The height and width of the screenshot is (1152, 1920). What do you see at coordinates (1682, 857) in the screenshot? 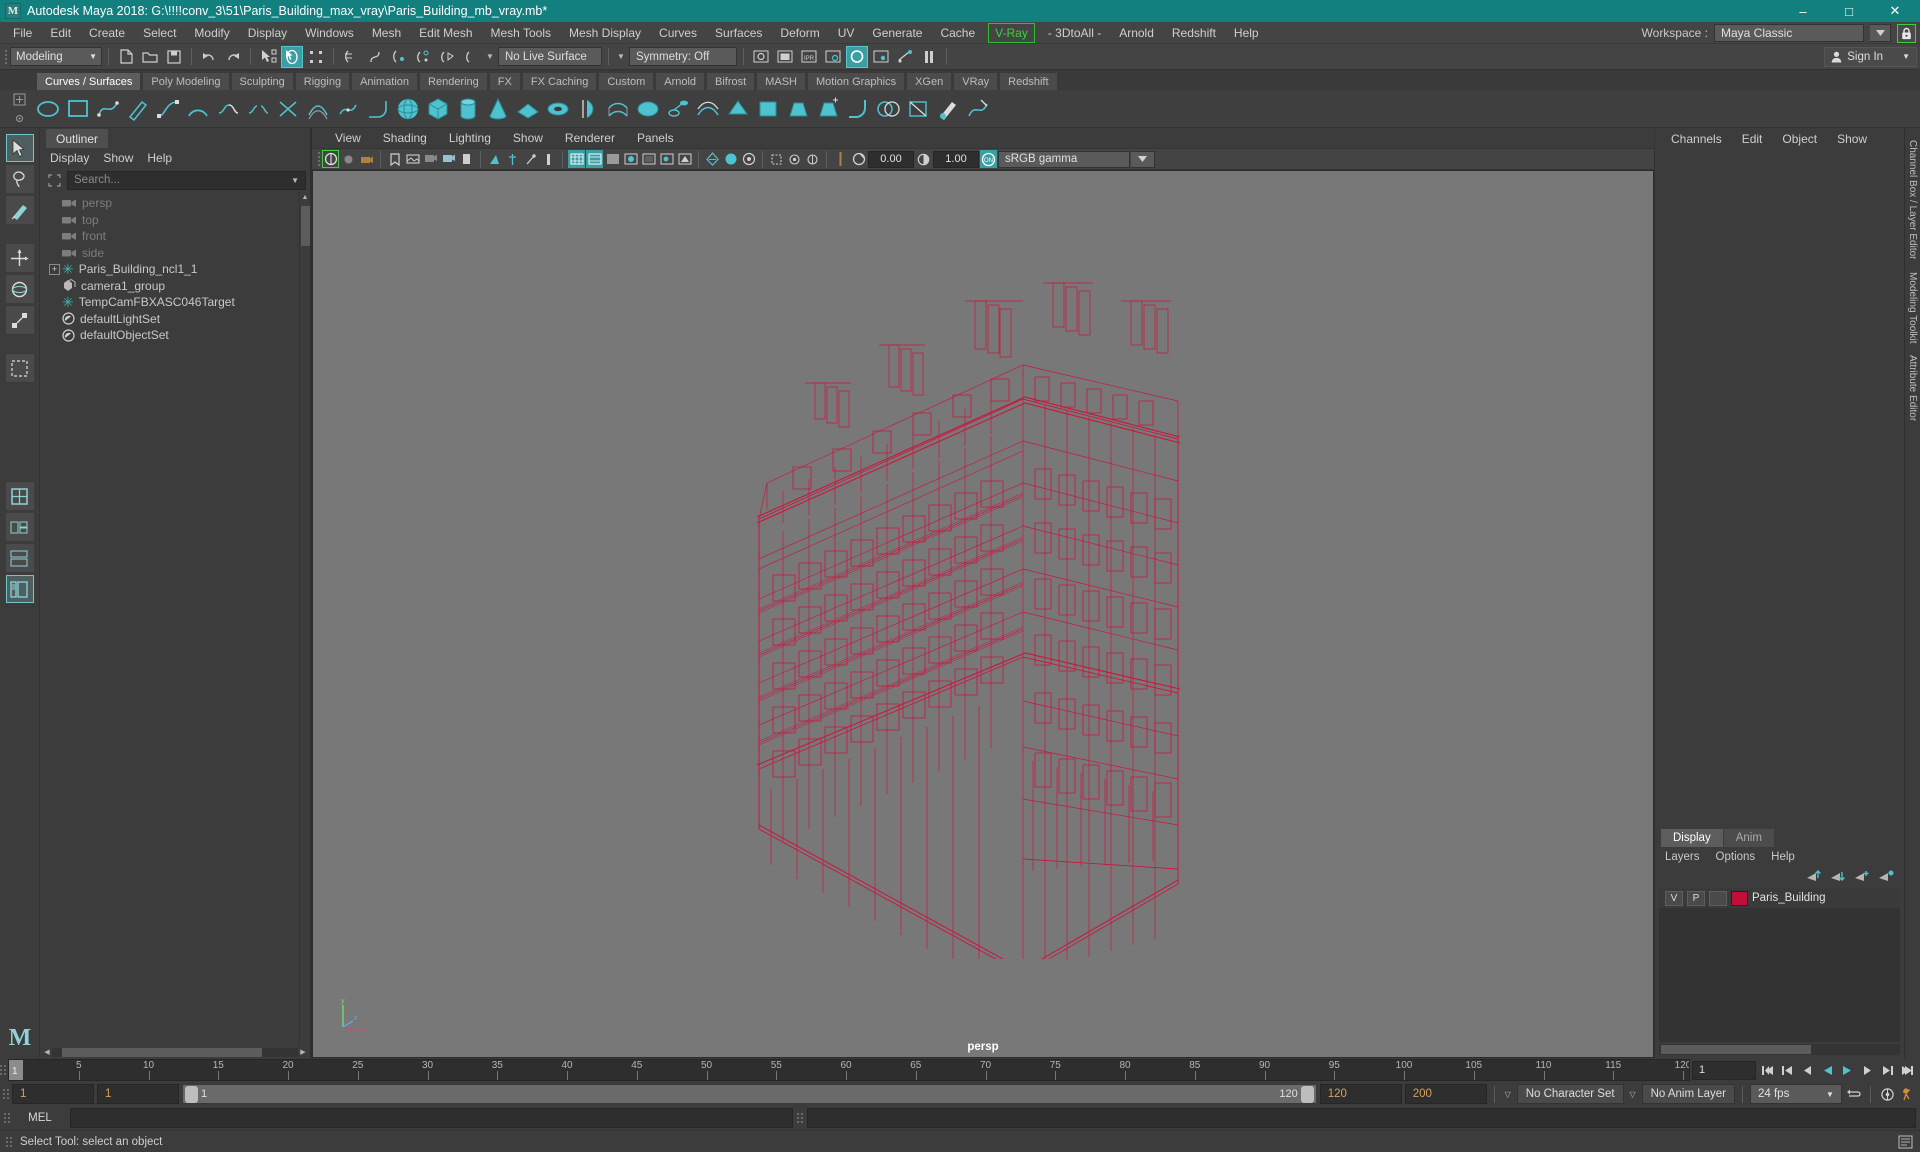
I see `layer-menu-layers: Layers` at bounding box center [1682, 857].